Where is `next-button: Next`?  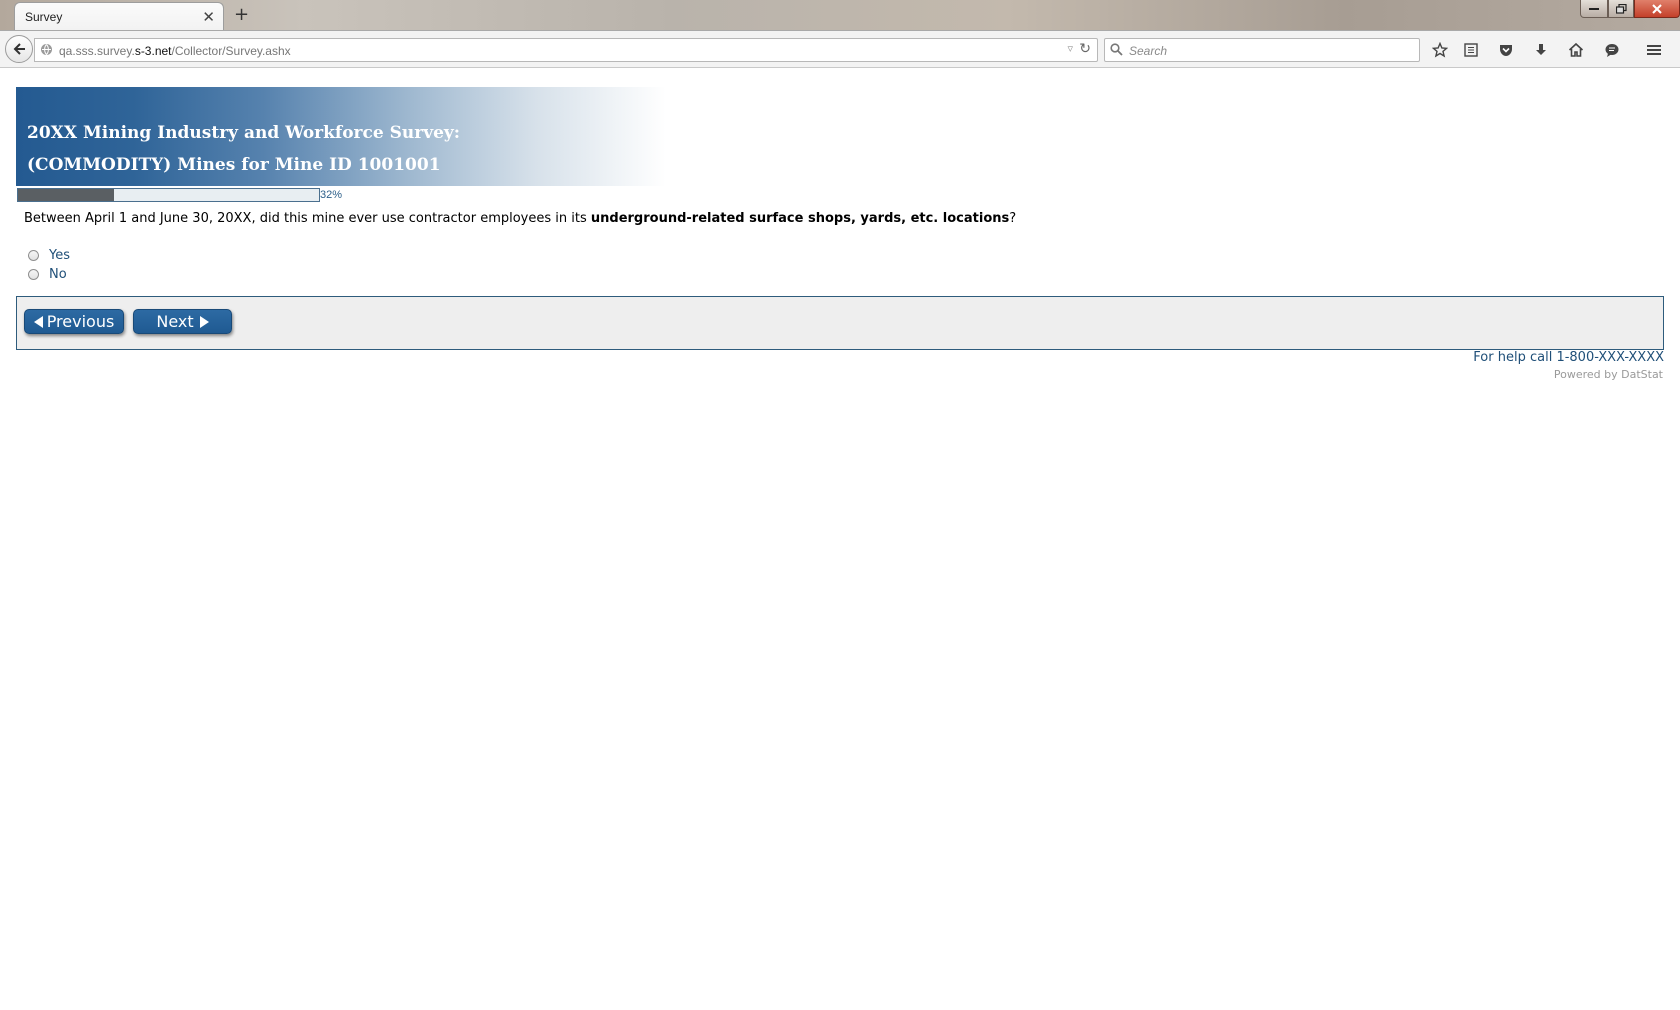 next-button: Next is located at coordinates (182, 321).